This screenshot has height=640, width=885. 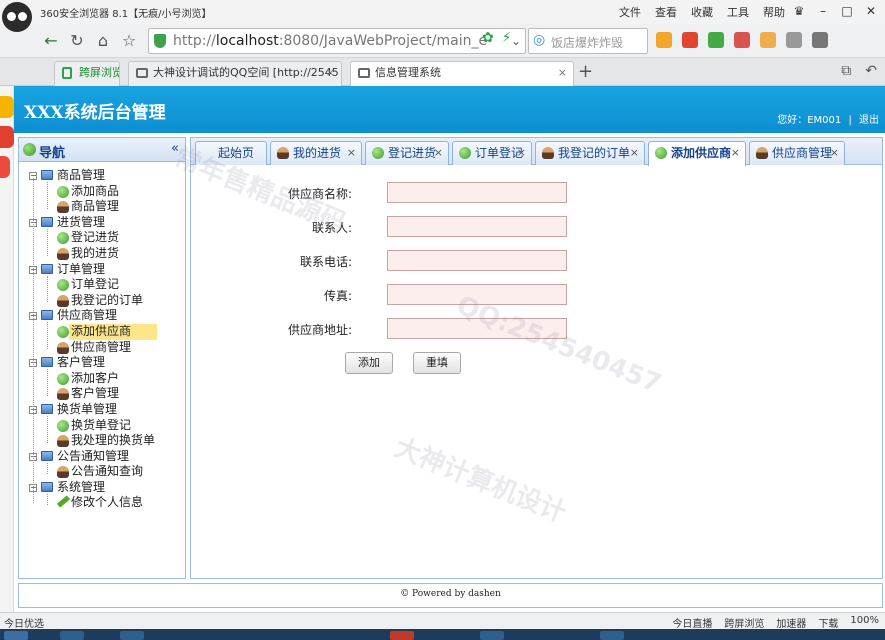 I want to click on tab-list-icon: ⧉, so click(x=846, y=71).